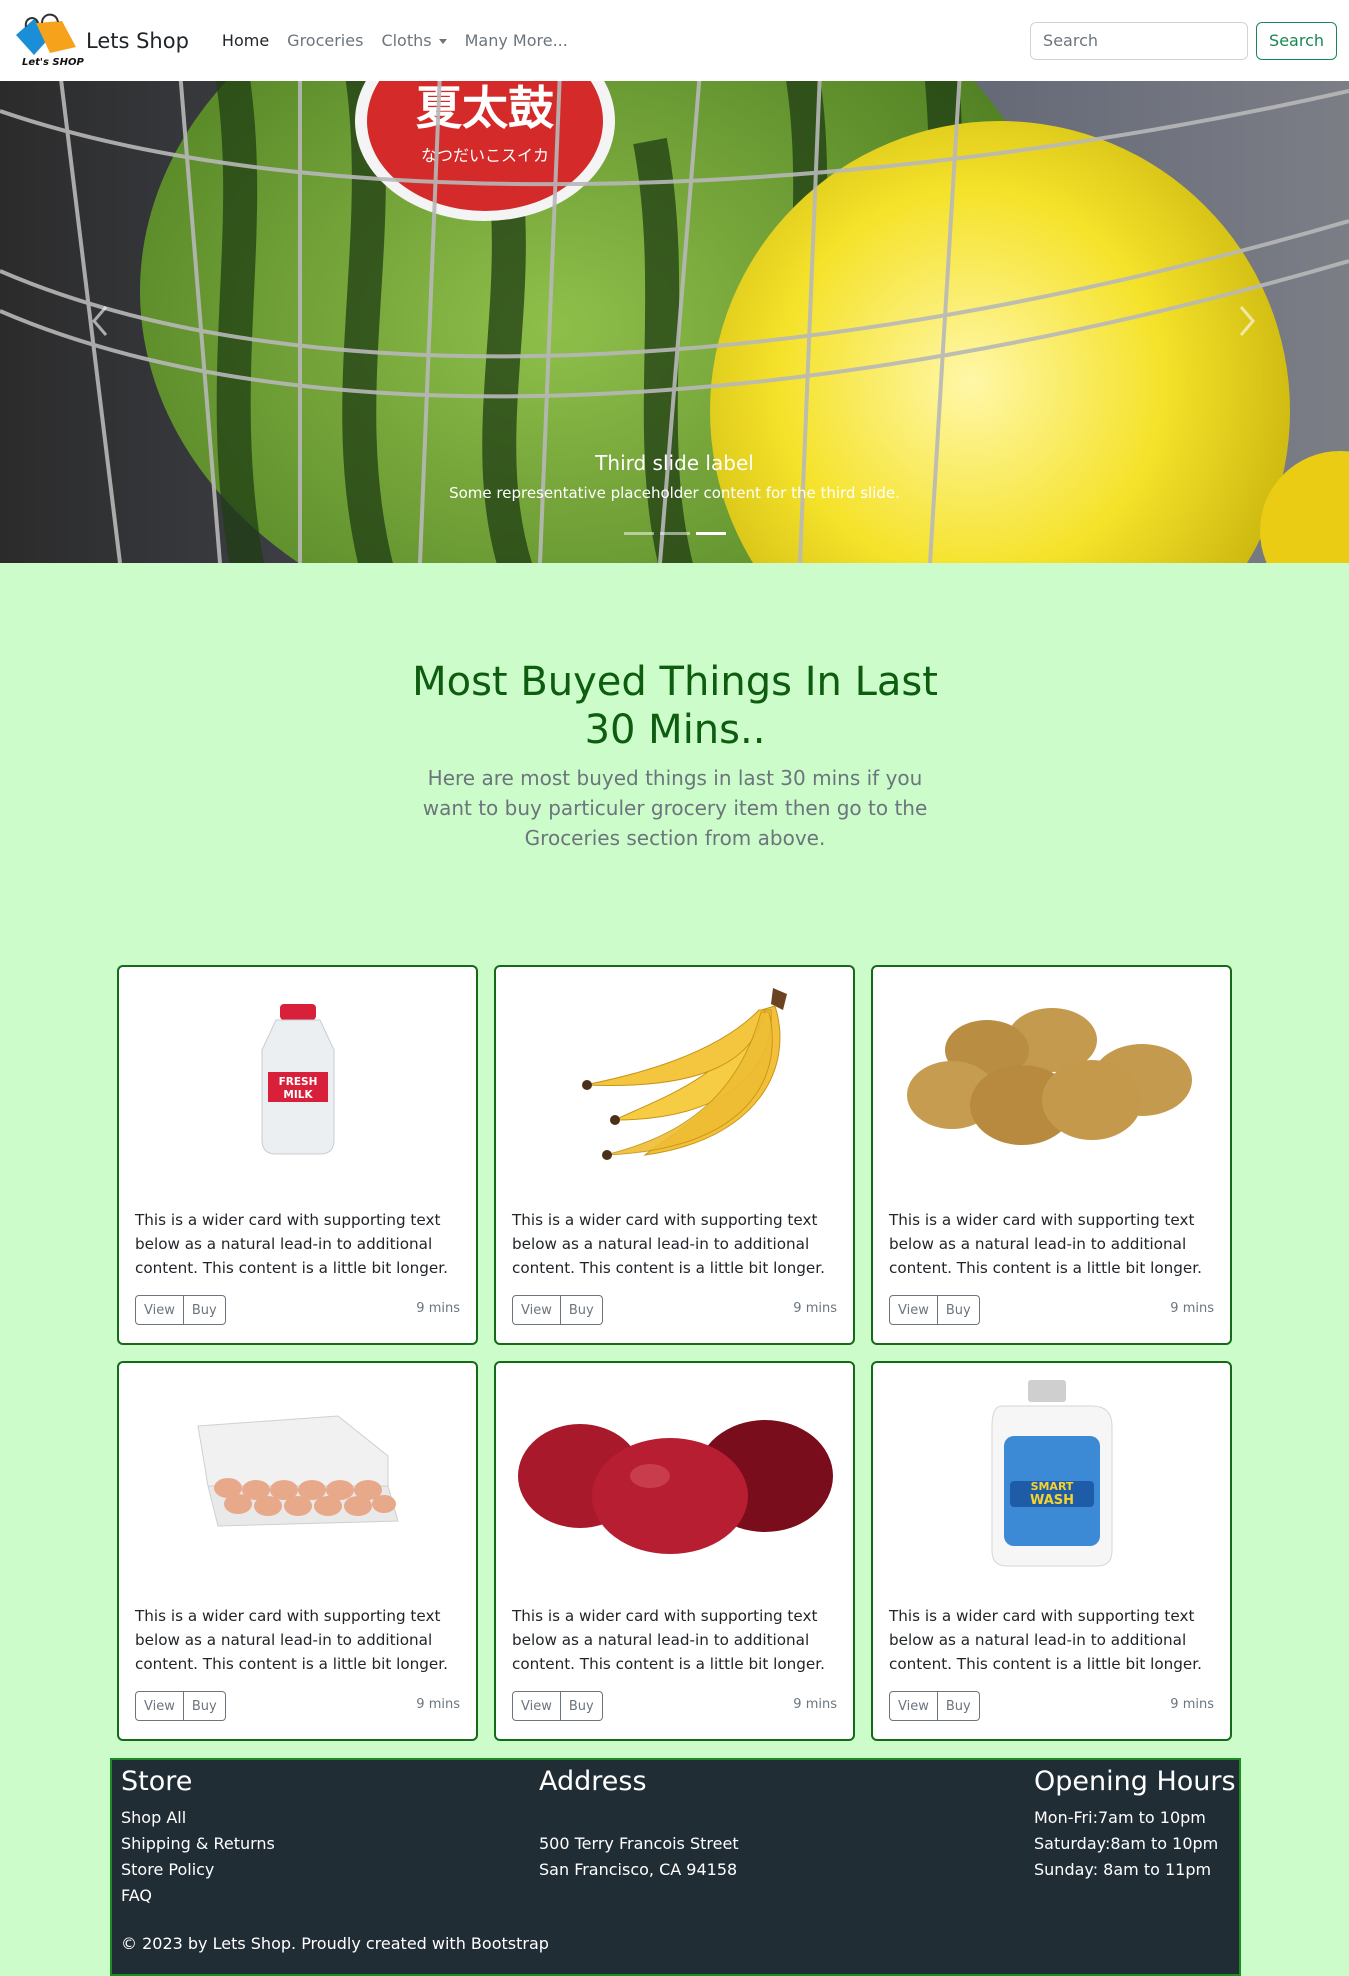  Describe the element at coordinates (1135, 1781) in the screenshot. I see `footer-hours-title: Opening Hours` at that location.